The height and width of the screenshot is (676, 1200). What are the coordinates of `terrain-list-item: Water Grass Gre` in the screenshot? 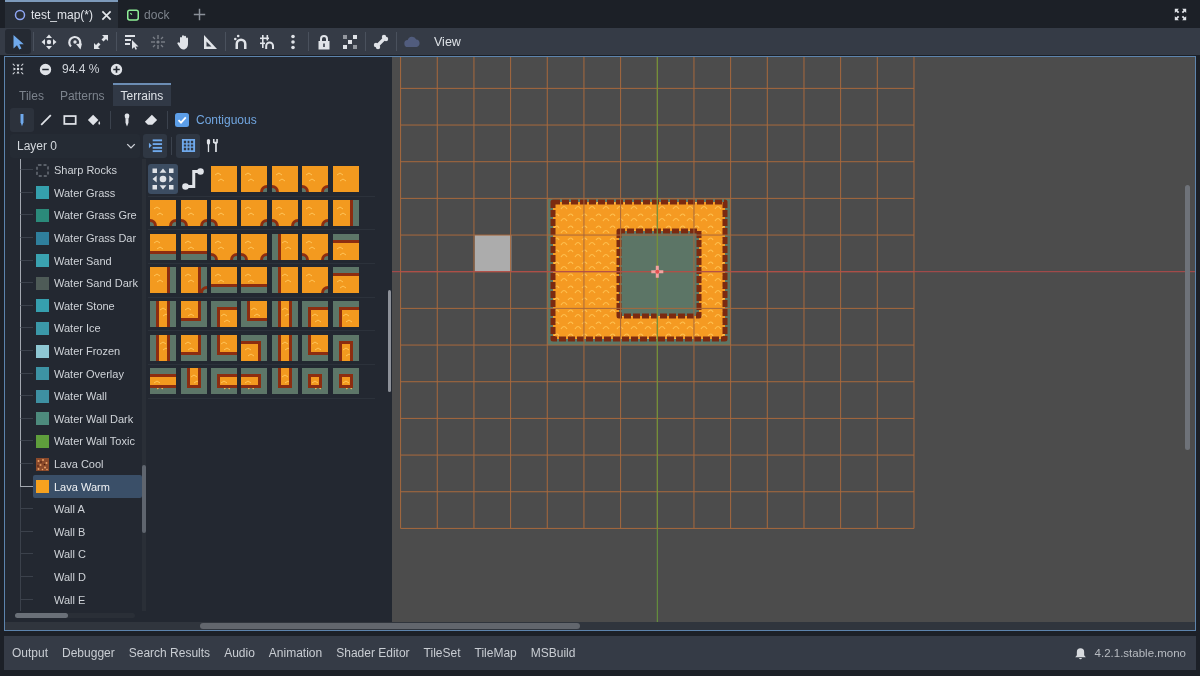 It's located at (87, 215).